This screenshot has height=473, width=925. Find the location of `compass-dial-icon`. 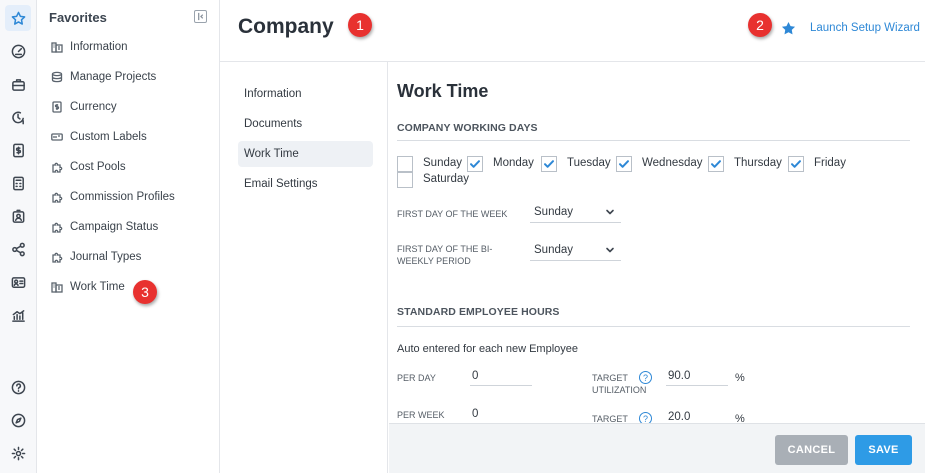

compass-dial-icon is located at coordinates (18, 51).